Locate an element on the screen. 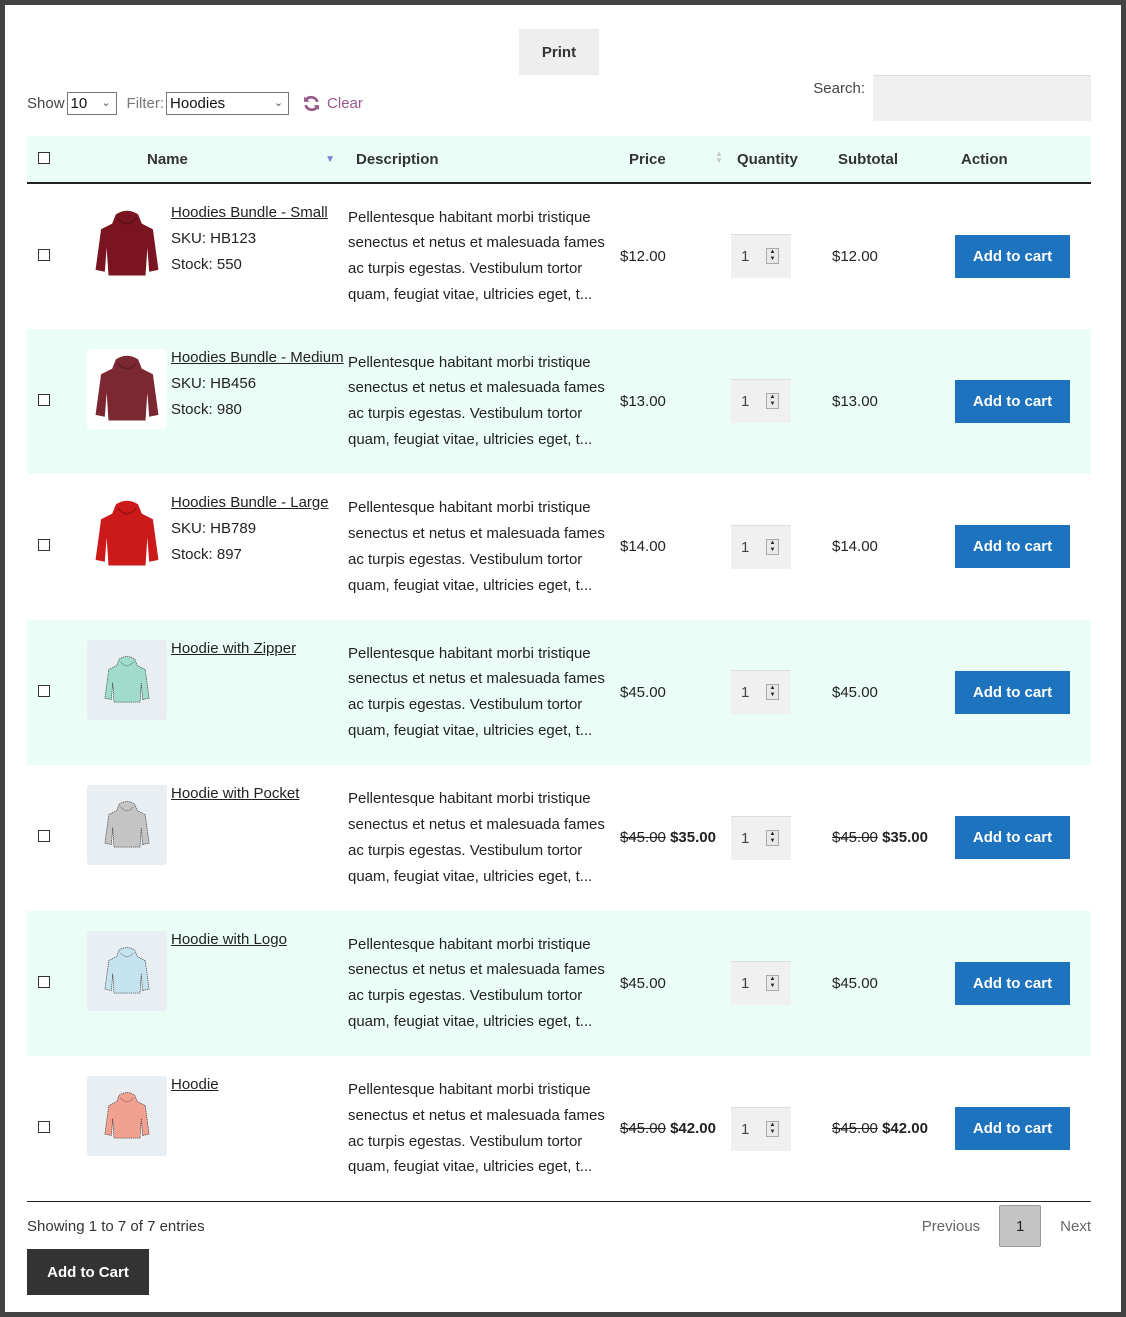 The height and width of the screenshot is (1317, 1126). category-filter-select: Hoodies ⌄ is located at coordinates (228, 103).